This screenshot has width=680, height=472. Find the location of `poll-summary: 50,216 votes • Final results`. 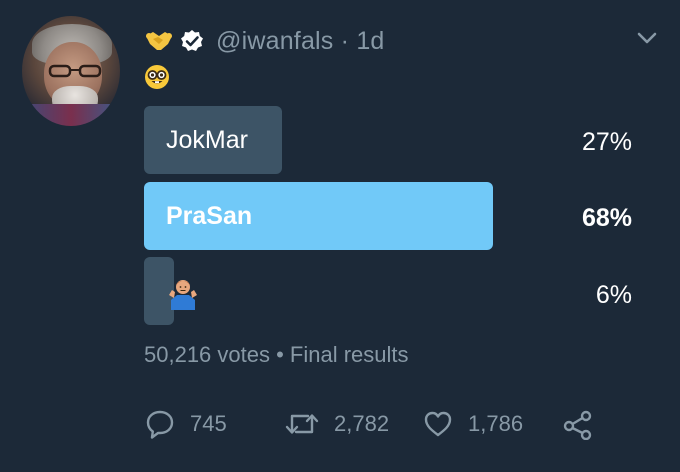

poll-summary: 50,216 votes • Final results is located at coordinates (276, 354).